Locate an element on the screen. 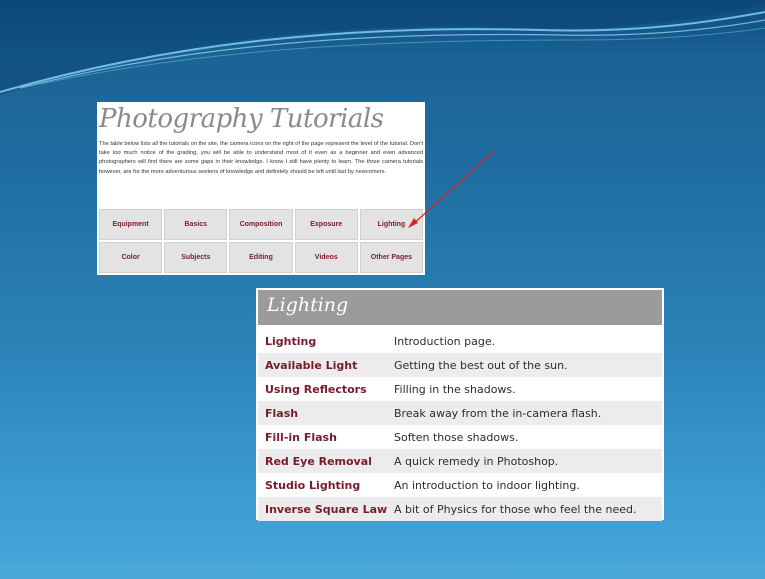 The height and width of the screenshot is (579, 765). tutorial-description: An introduction to indoor lighting. is located at coordinates (487, 485).